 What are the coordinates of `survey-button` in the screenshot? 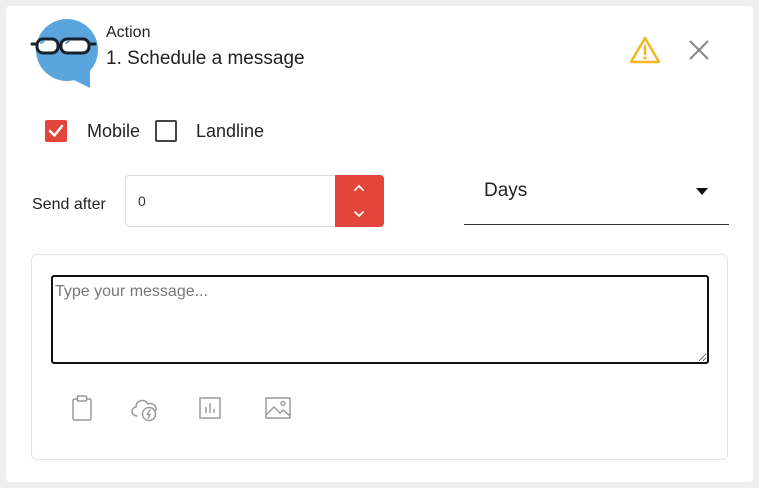 It's located at (210, 408).